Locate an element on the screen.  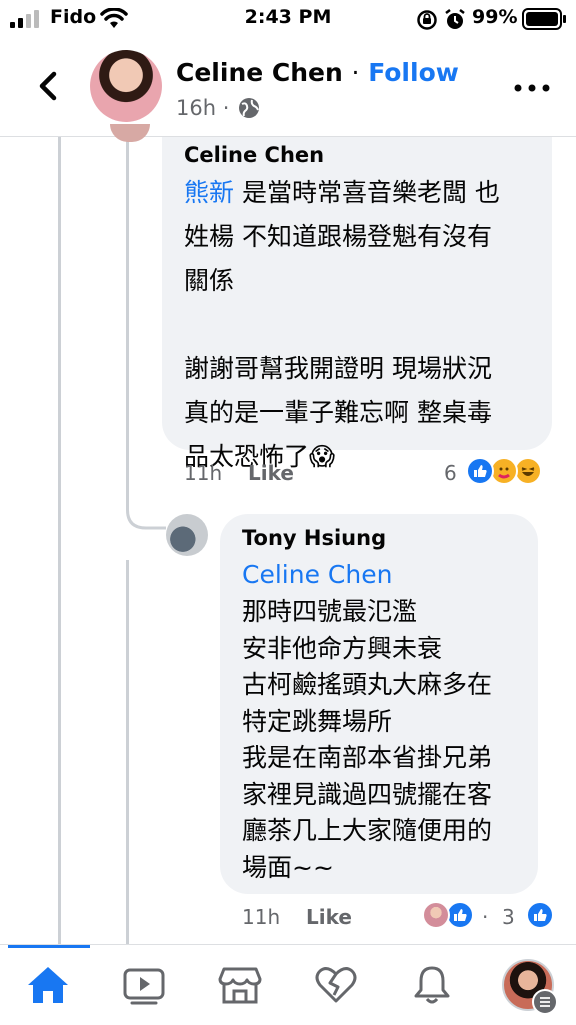
thread-connector is located at coordinates (146, 515).